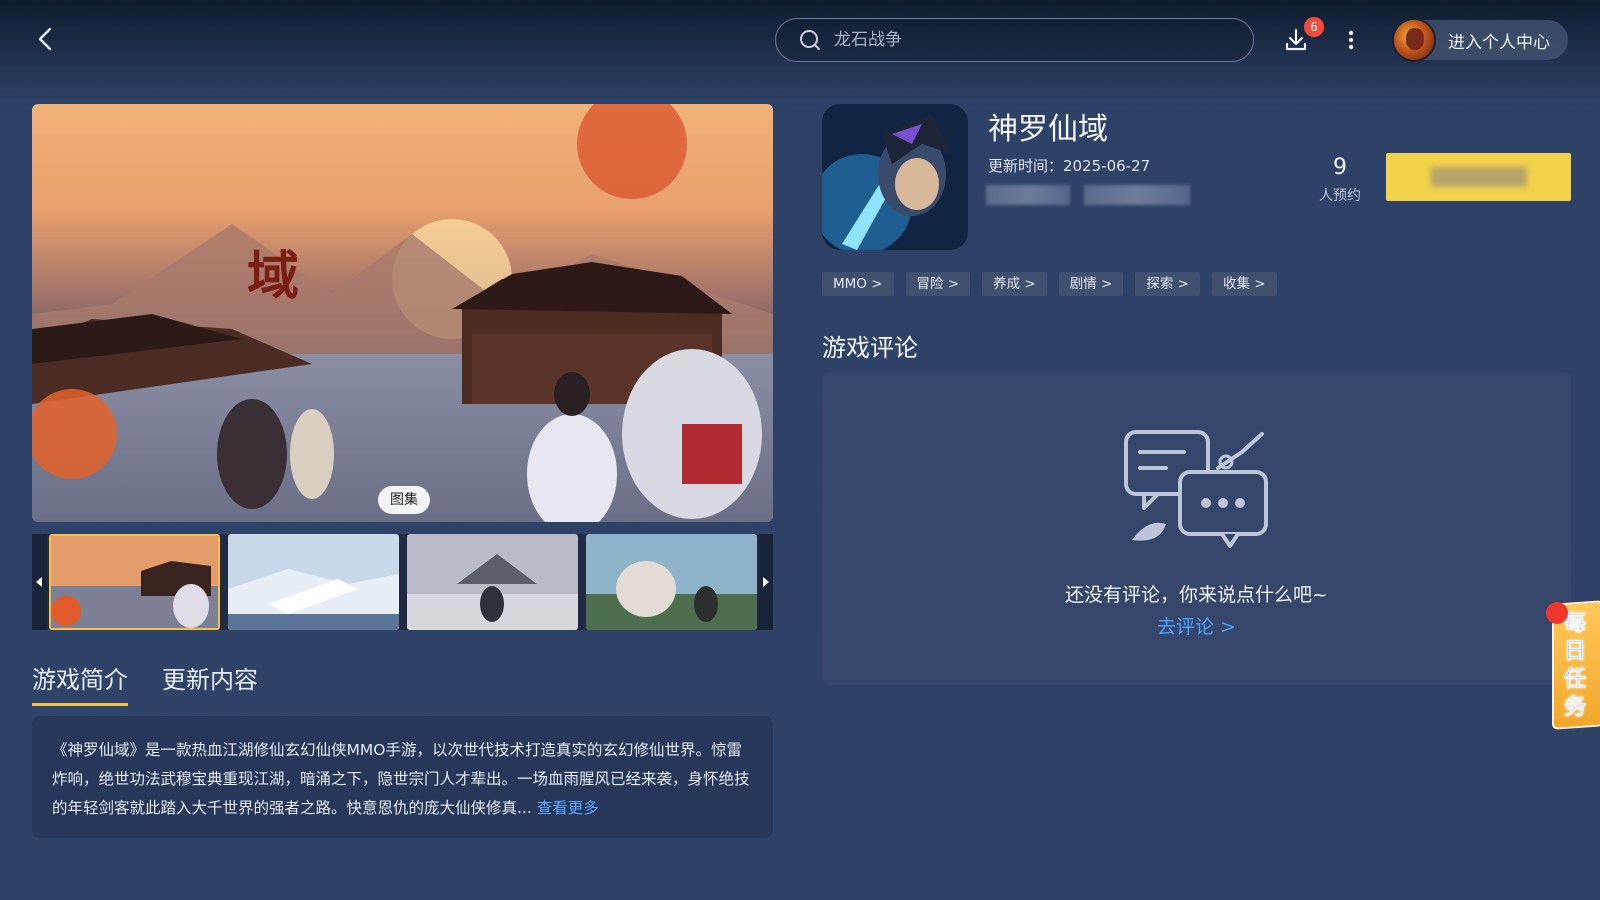 Image resolution: width=1600 pixels, height=900 pixels. What do you see at coordinates (1048, 129) in the screenshot?
I see `game-title: 神罗仙域` at bounding box center [1048, 129].